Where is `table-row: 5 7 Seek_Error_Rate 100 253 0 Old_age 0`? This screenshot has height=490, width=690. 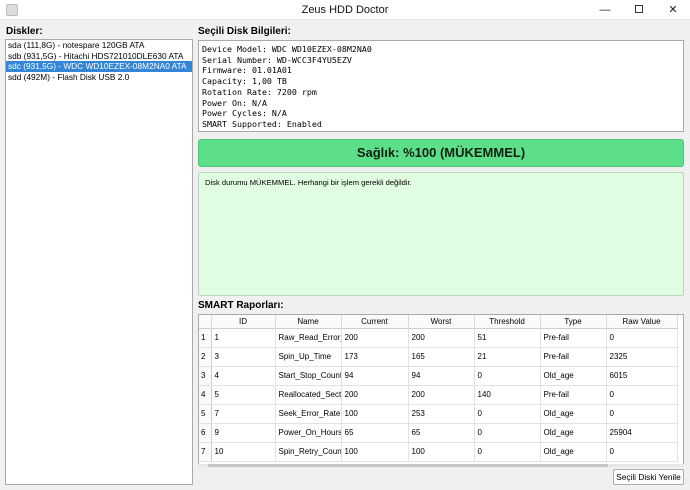
table-row: 5 7 Seek_Error_Rate 100 253 0 Old_age 0 is located at coordinates (438, 414).